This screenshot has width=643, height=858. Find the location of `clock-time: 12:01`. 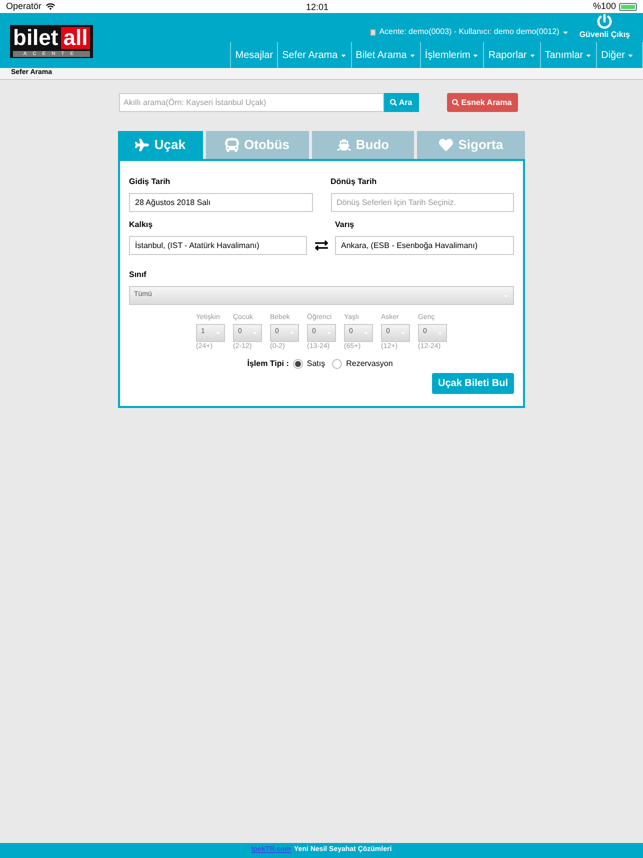

clock-time: 12:01 is located at coordinates (317, 7).